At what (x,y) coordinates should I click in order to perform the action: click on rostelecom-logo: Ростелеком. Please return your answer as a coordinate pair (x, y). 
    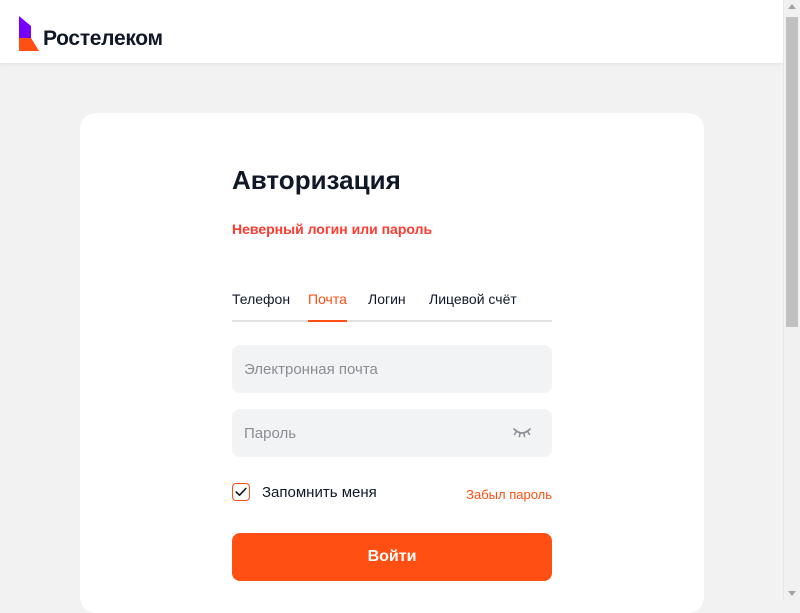
    Looking at the image, I should click on (91, 33).